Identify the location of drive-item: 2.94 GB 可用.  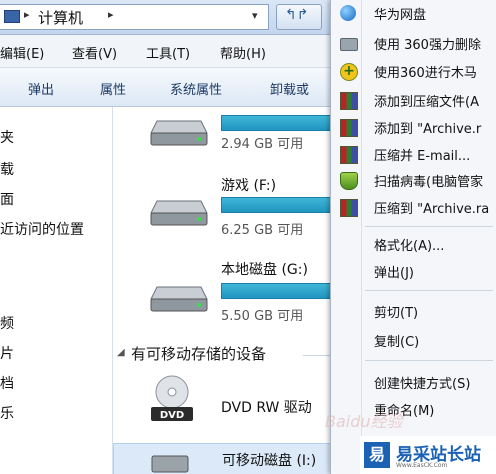
(221, 141).